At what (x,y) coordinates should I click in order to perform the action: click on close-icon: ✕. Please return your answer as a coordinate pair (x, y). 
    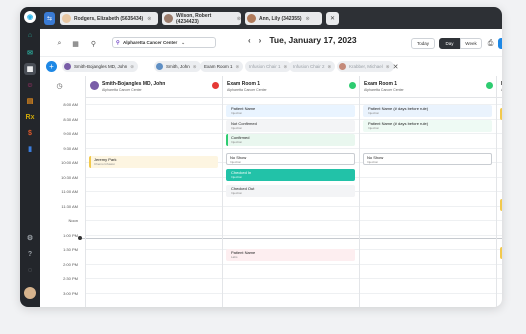
    Looking at the image, I should click on (332, 18).